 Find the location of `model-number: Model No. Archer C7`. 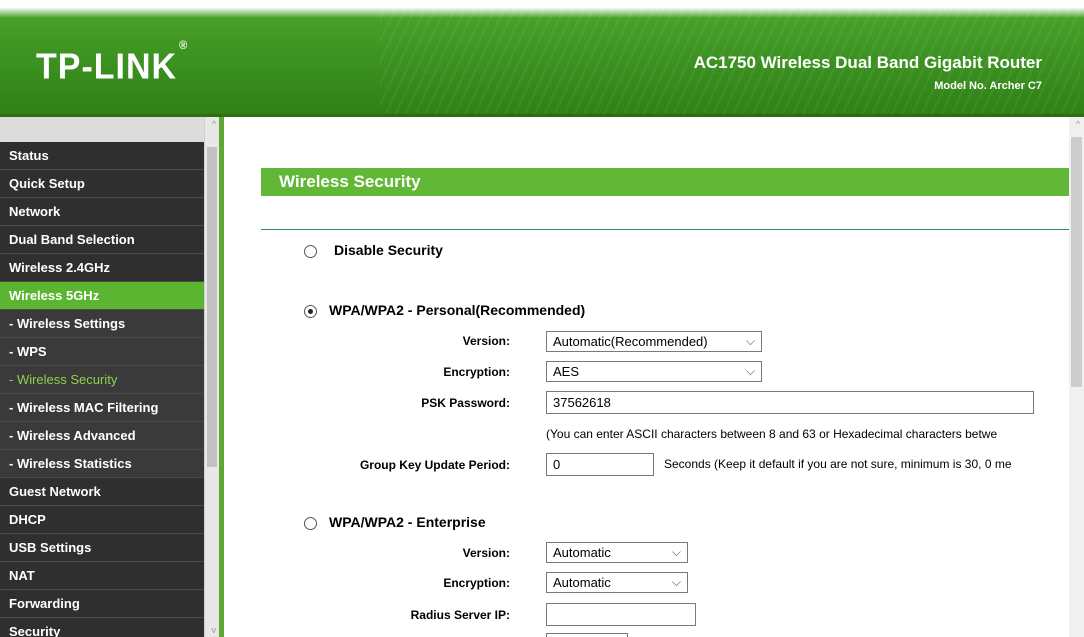

model-number: Model No. Archer C7 is located at coordinates (988, 86).